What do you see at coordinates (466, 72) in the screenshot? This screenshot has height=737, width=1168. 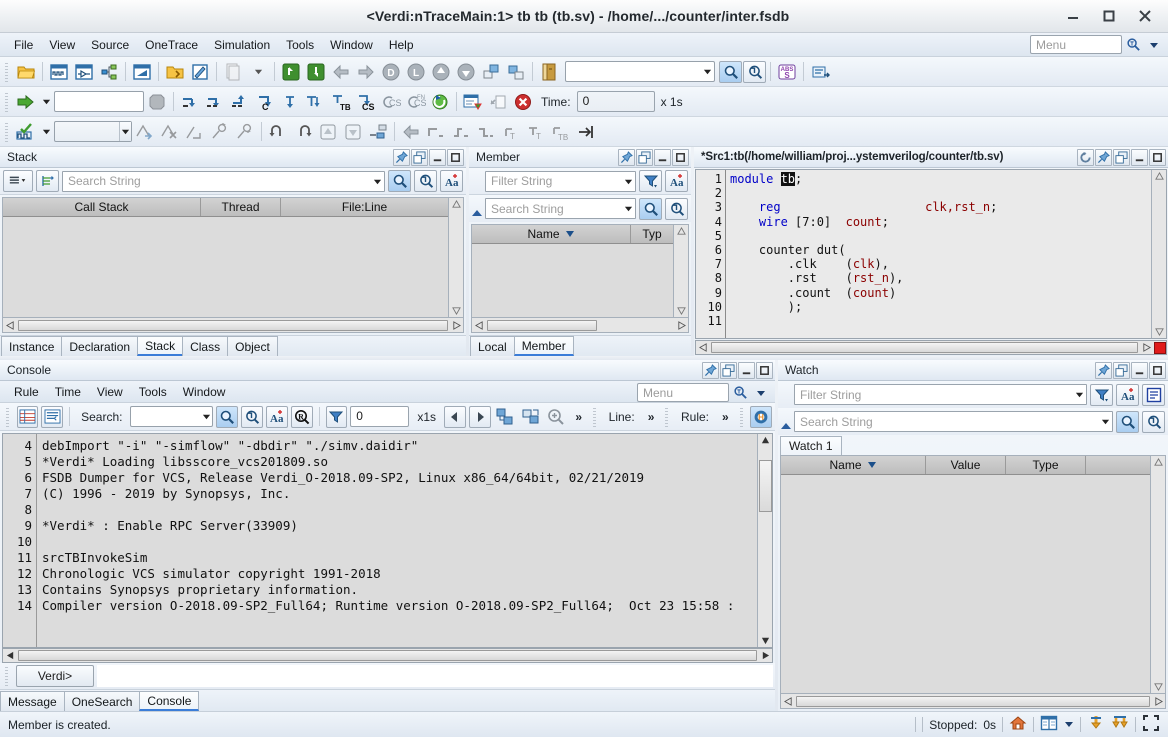 I see `down-circle-icon` at bounding box center [466, 72].